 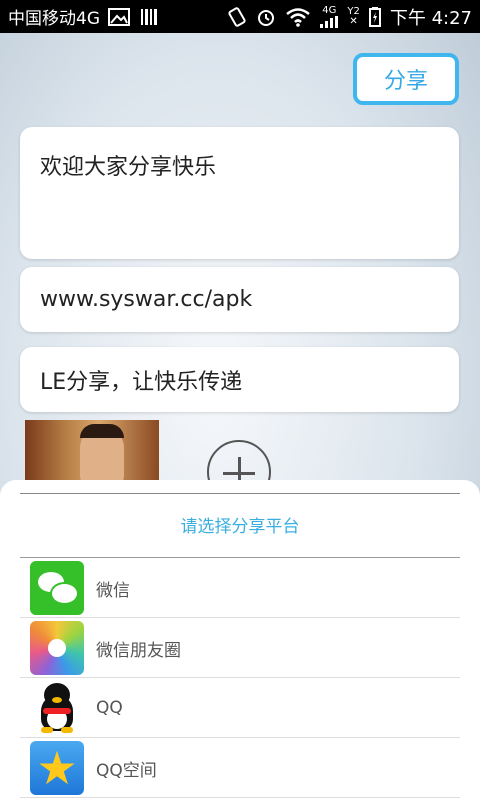 What do you see at coordinates (92, 450) in the screenshot?
I see `share-image-thumbnail` at bounding box center [92, 450].